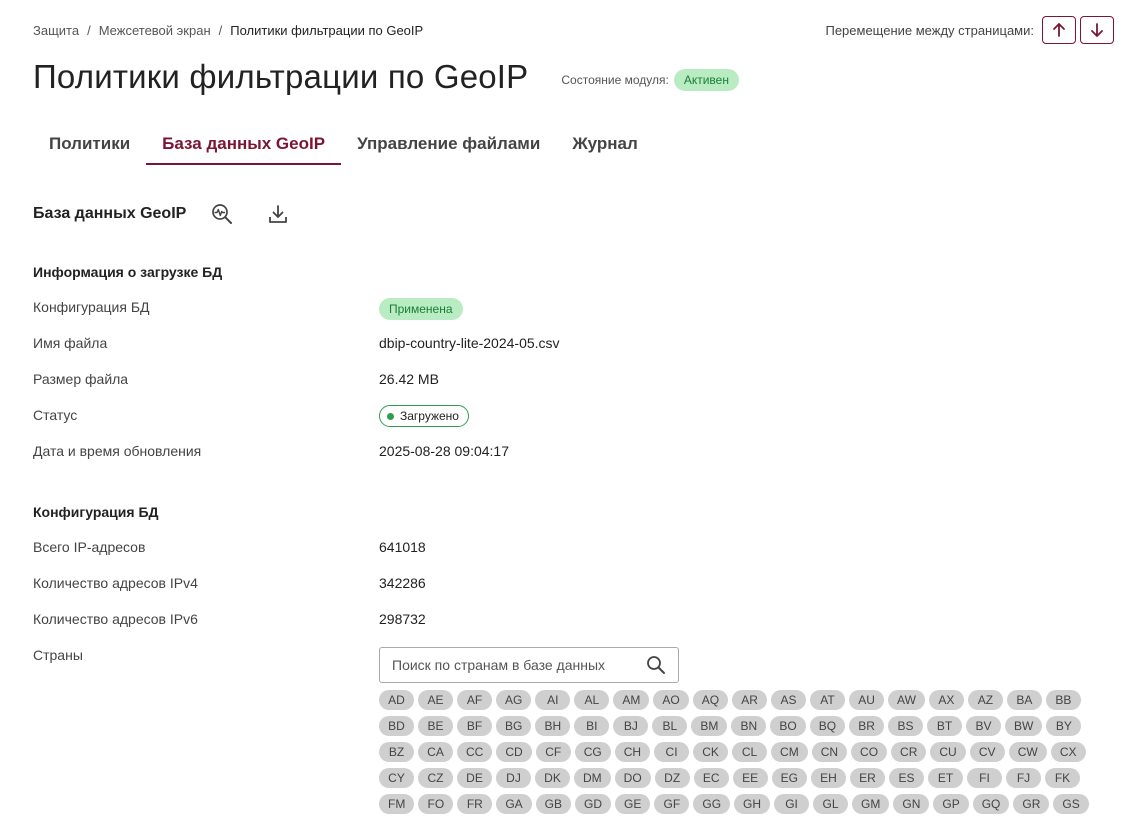 This screenshot has height=836, width=1132. What do you see at coordinates (911, 804) in the screenshot?
I see `country-chip: GN` at bounding box center [911, 804].